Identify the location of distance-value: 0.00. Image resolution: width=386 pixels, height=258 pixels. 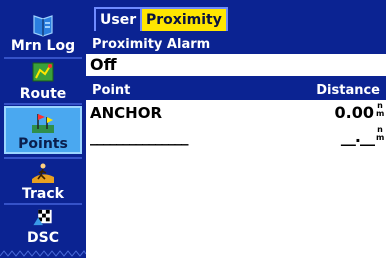
(354, 112).